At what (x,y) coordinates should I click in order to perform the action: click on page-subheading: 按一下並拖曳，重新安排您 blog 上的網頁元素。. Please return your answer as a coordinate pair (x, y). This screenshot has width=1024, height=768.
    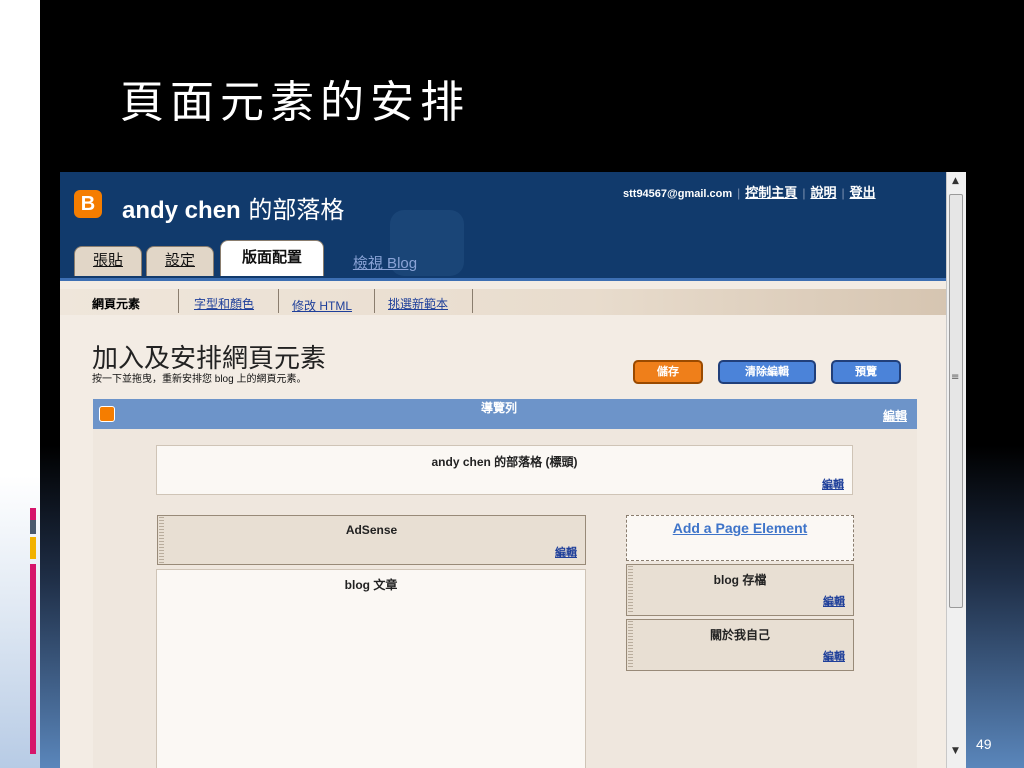
    Looking at the image, I should click on (199, 379).